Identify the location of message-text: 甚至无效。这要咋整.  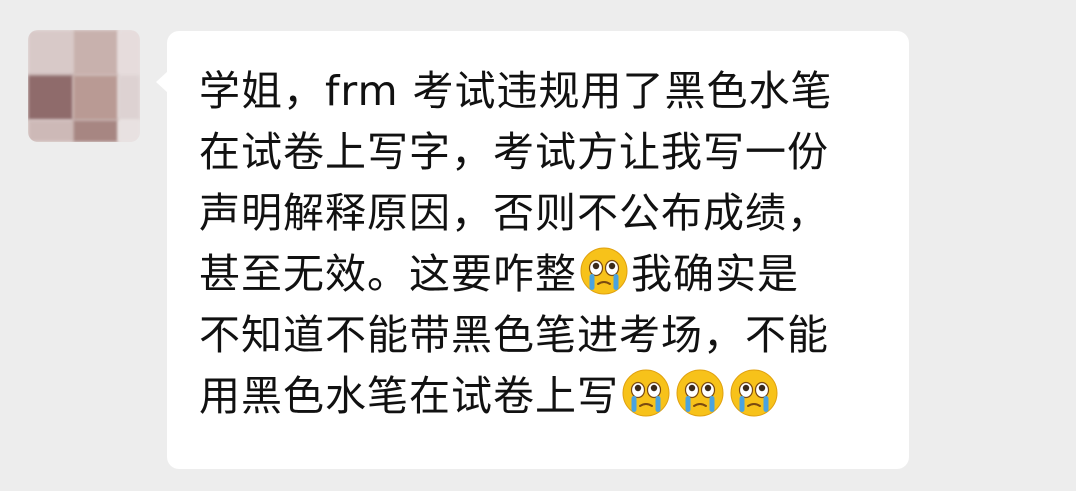
(388, 274).